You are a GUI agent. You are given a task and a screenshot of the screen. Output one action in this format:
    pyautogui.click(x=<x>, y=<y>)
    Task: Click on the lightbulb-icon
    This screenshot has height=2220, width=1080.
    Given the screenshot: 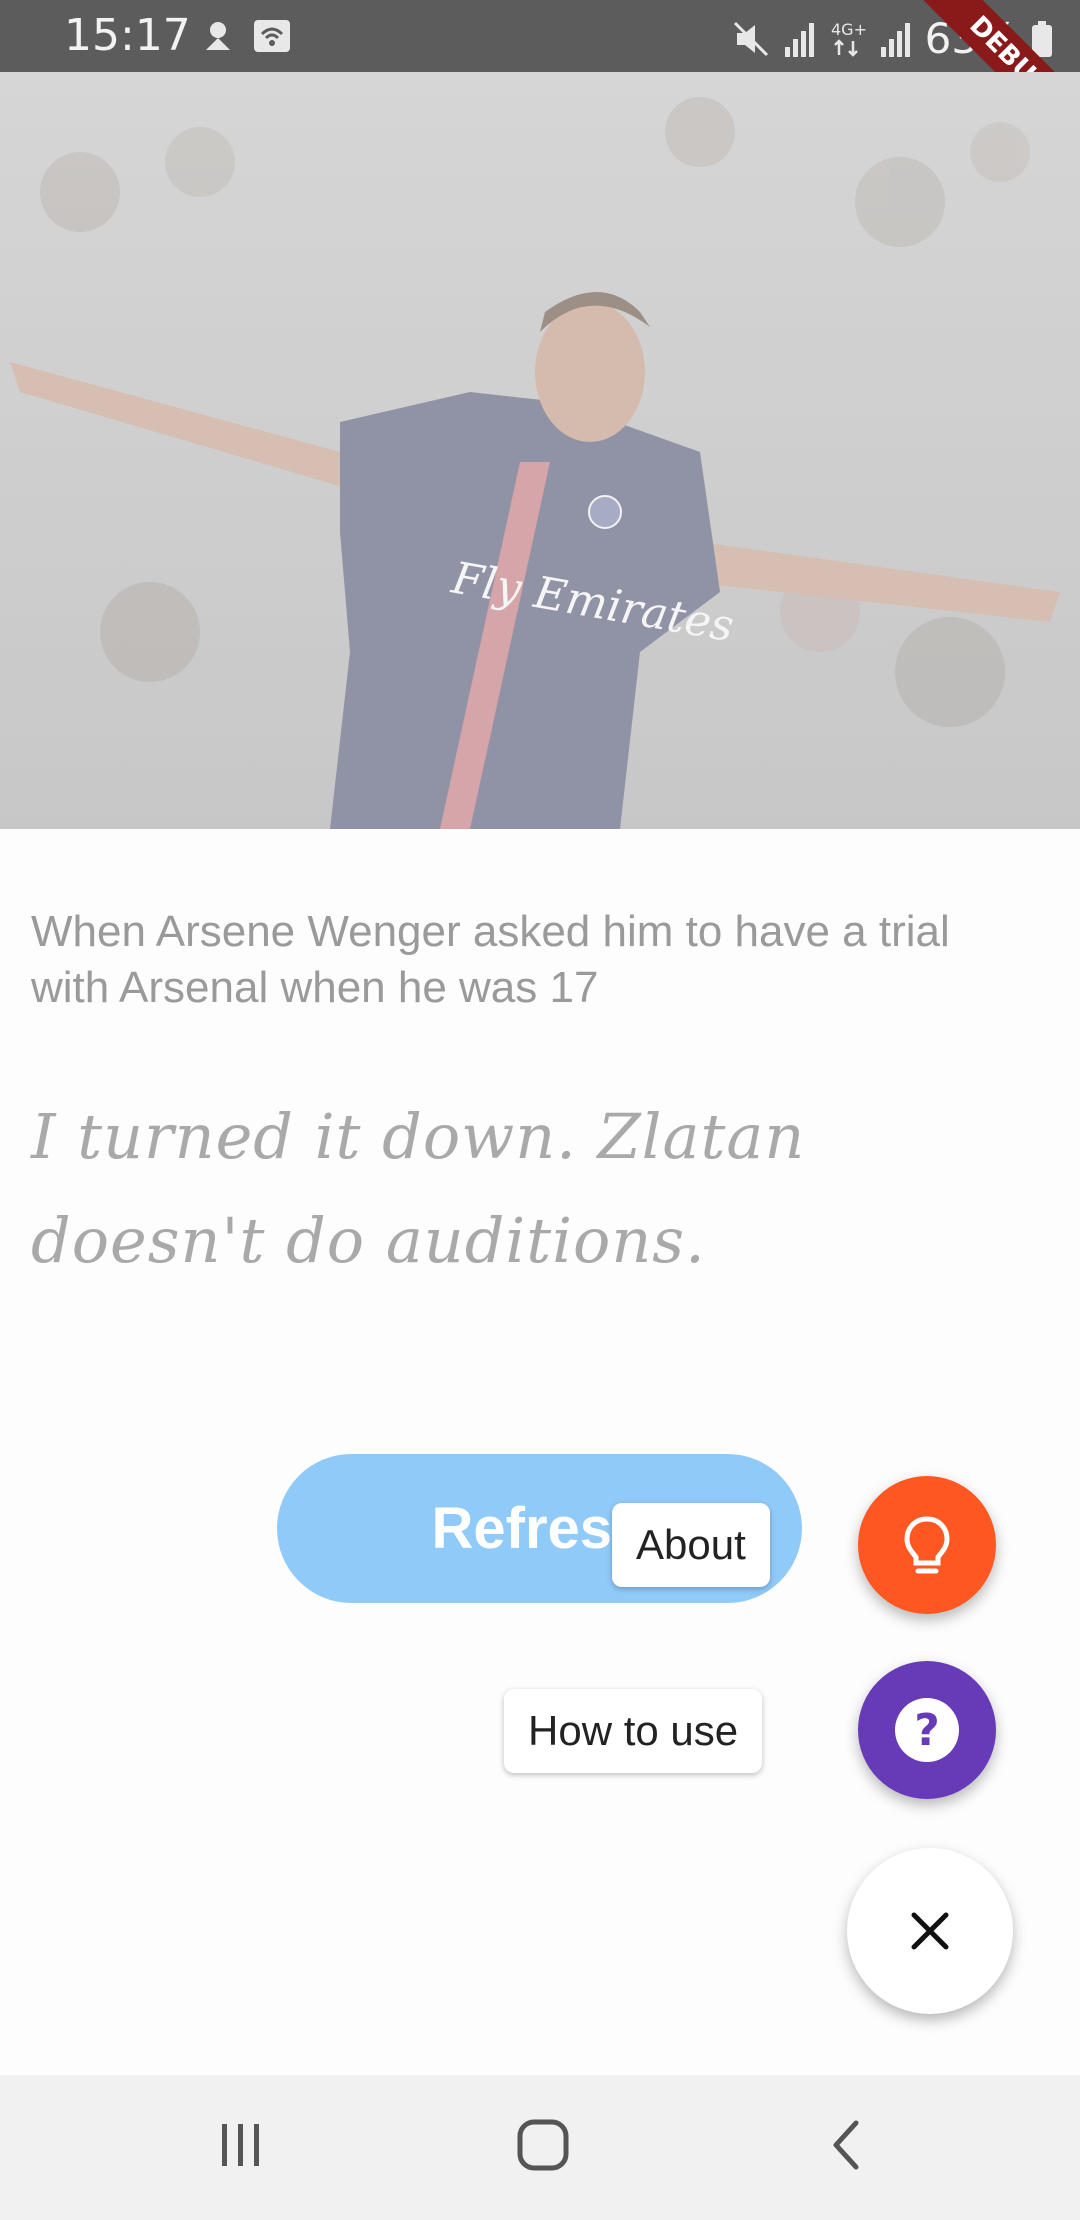 What is the action you would take?
    pyautogui.click(x=927, y=1545)
    